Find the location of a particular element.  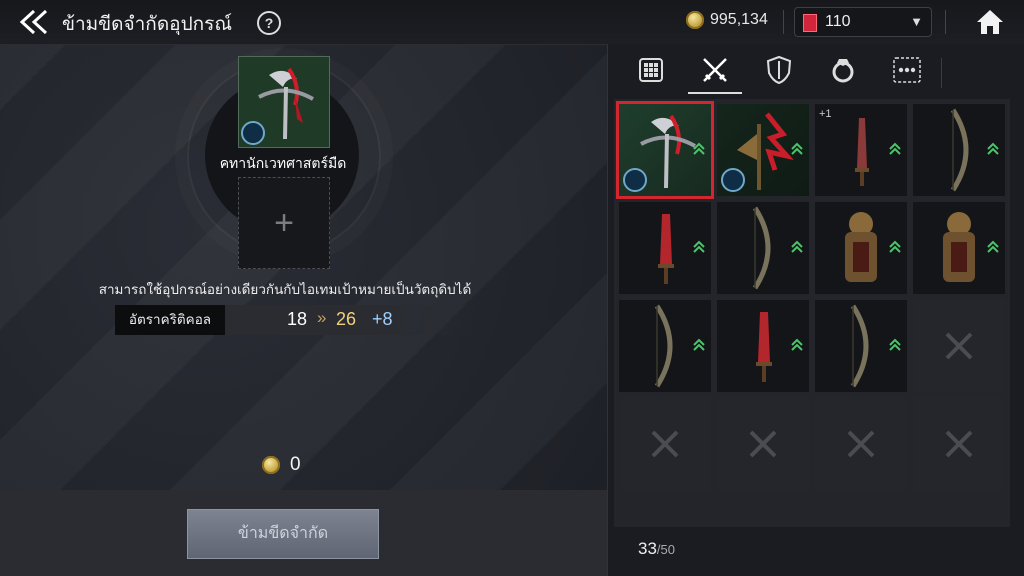

double-chevron-left-icon is located at coordinates (33, 22).